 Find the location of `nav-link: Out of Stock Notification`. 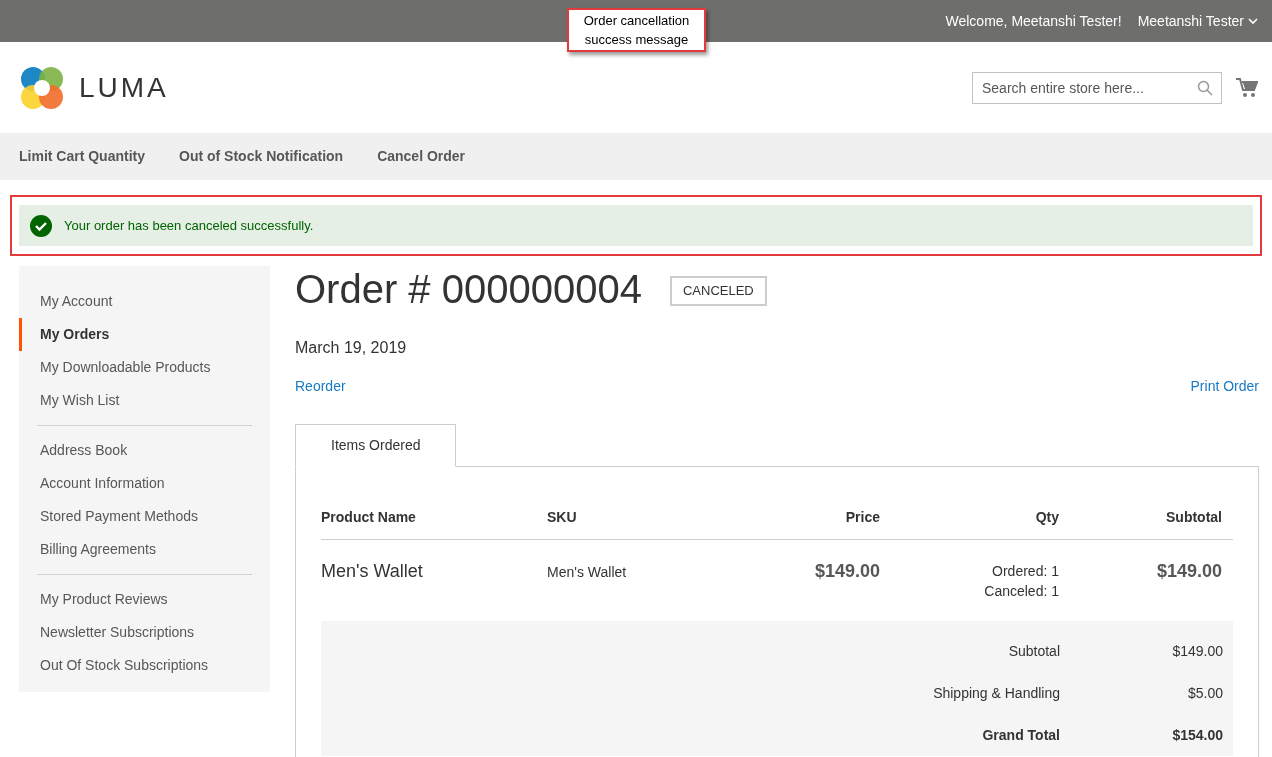

nav-link: Out of Stock Notification is located at coordinates (261, 156).